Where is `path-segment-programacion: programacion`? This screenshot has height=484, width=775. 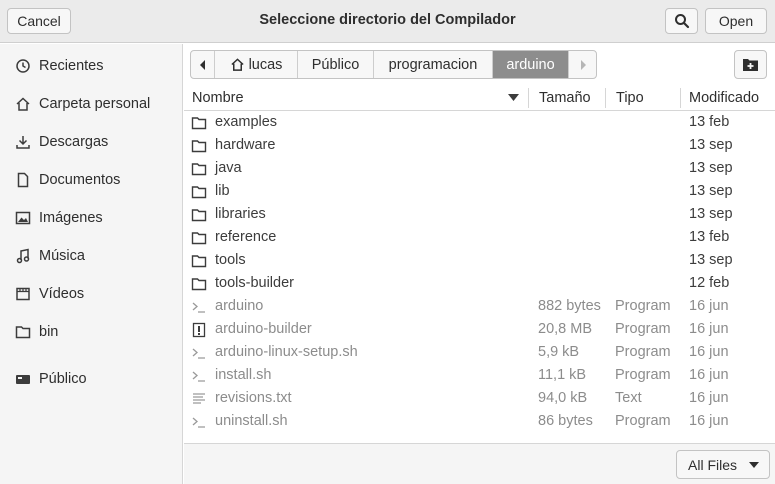
path-segment-programacion: programacion is located at coordinates (433, 64).